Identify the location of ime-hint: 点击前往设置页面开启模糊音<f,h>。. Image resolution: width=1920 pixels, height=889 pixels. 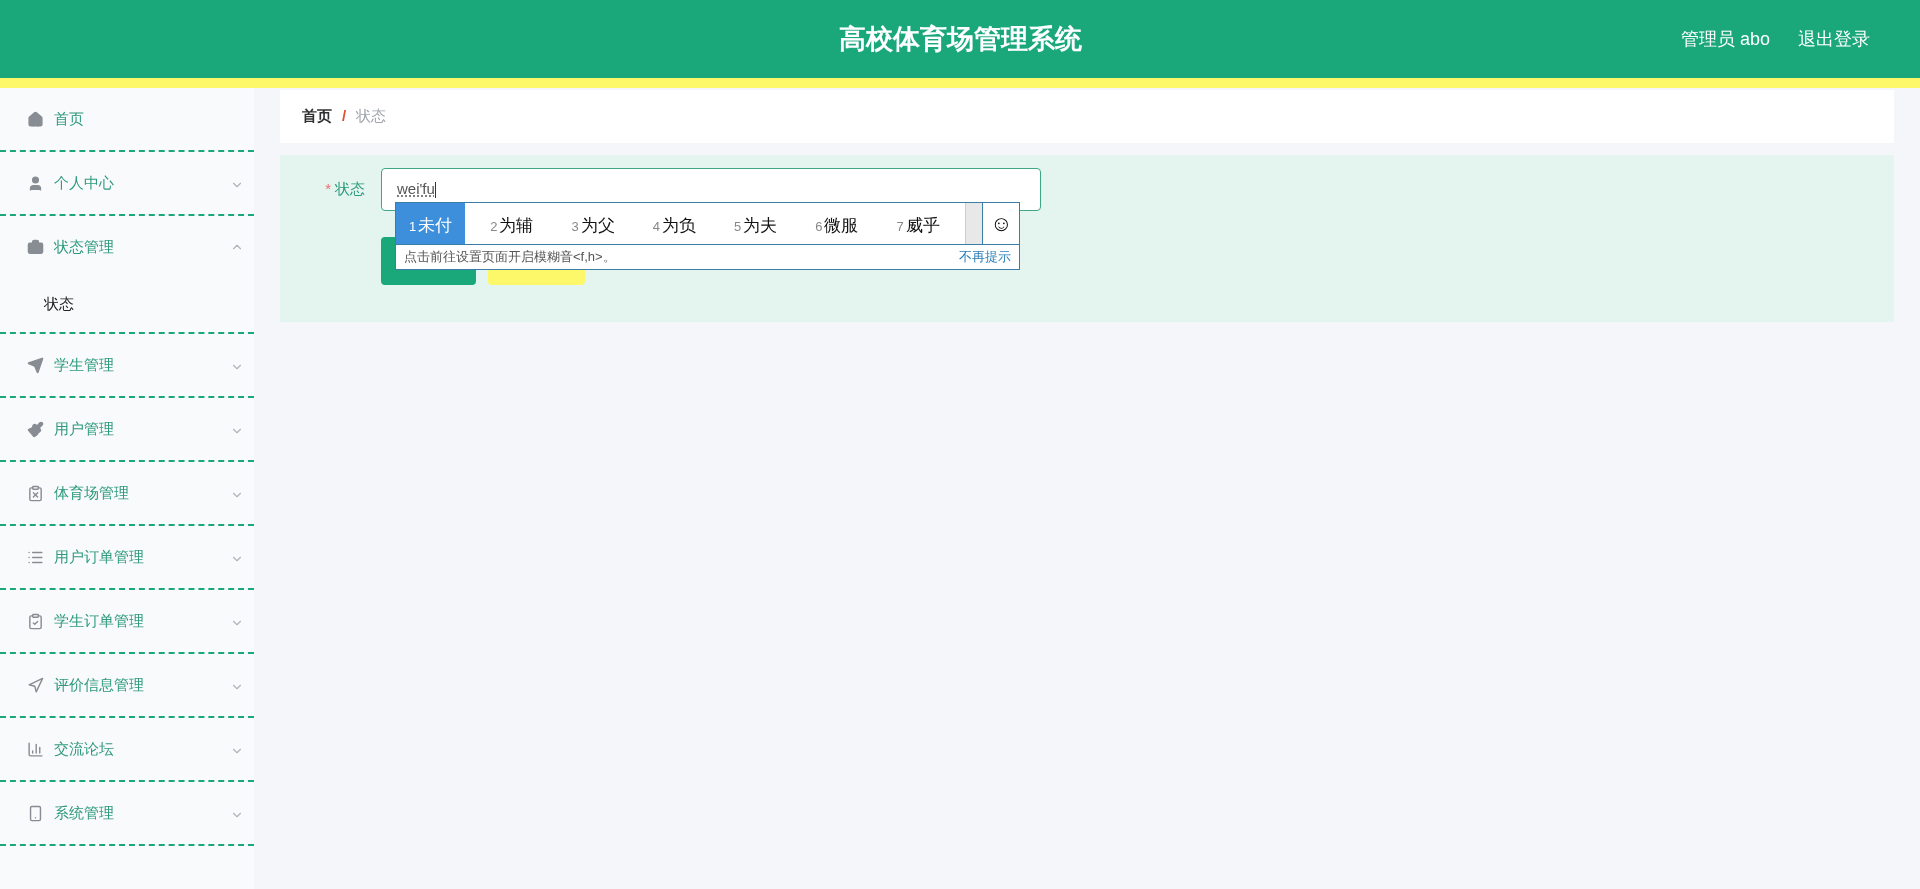
(510, 257).